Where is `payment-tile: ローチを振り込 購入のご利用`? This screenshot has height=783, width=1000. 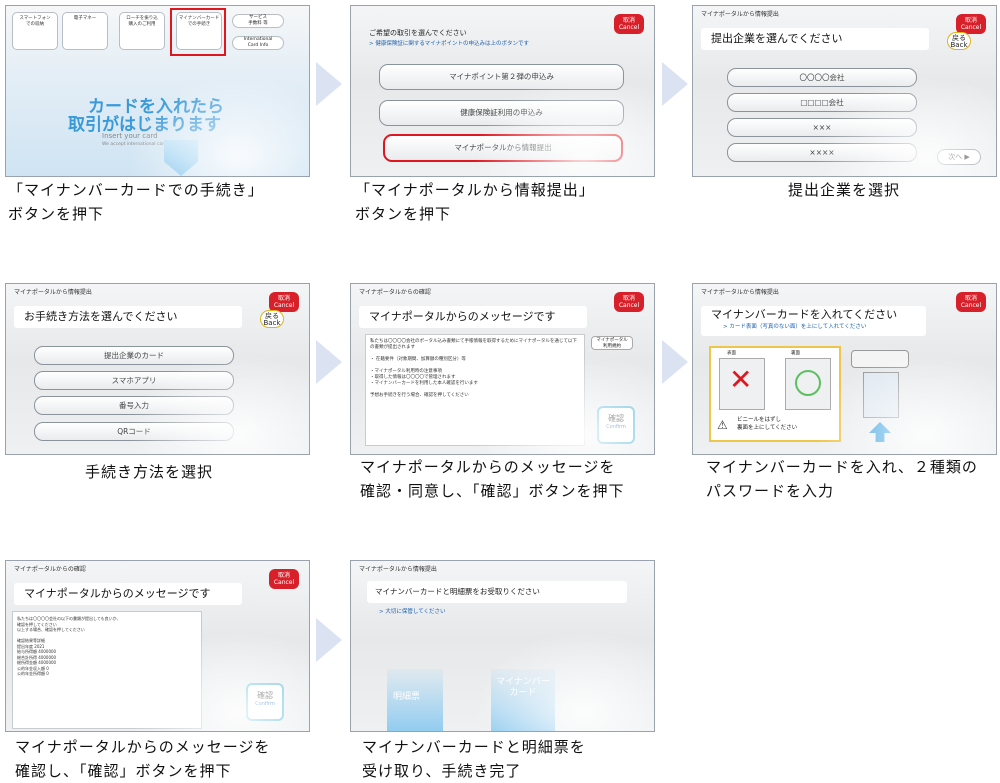 payment-tile: ローチを振り込 購入のご利用 is located at coordinates (142, 31).